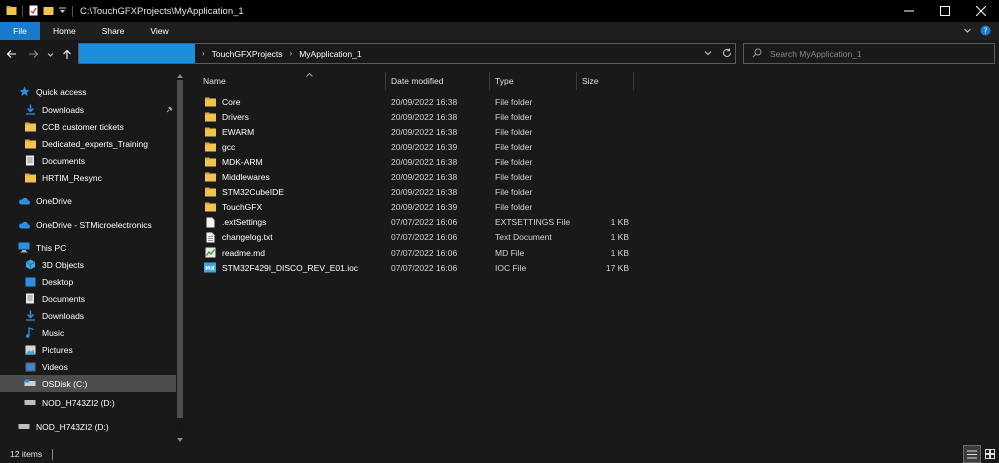 The image size is (999, 463). I want to click on nav-documents: Documents, so click(99, 298).